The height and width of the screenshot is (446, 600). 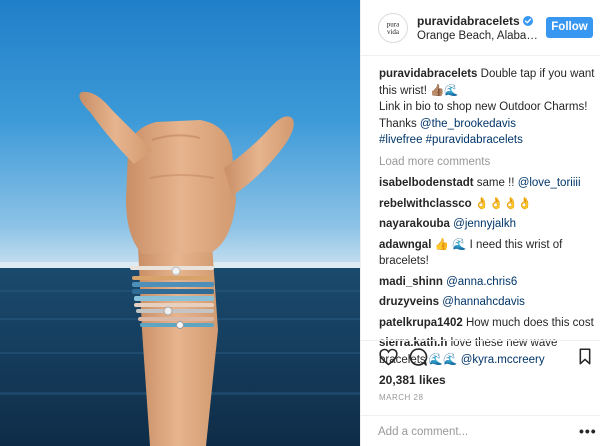 I want to click on comment-item: isabelbodenstadt same !! @love_toriiii, so click(x=487, y=183).